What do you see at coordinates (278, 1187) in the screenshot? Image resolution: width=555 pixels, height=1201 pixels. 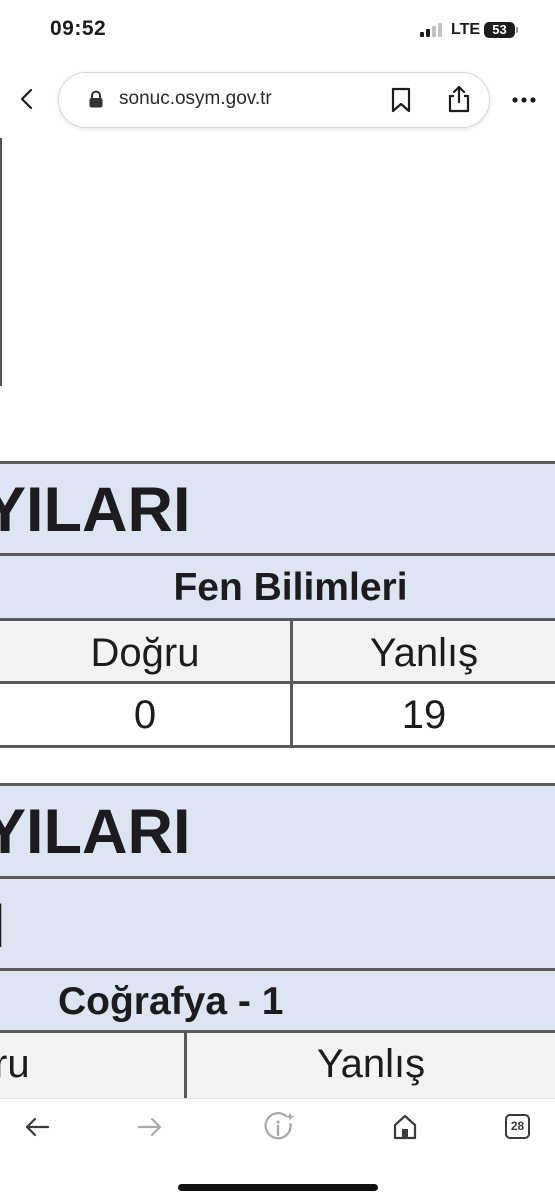 I see `home-indicator` at bounding box center [278, 1187].